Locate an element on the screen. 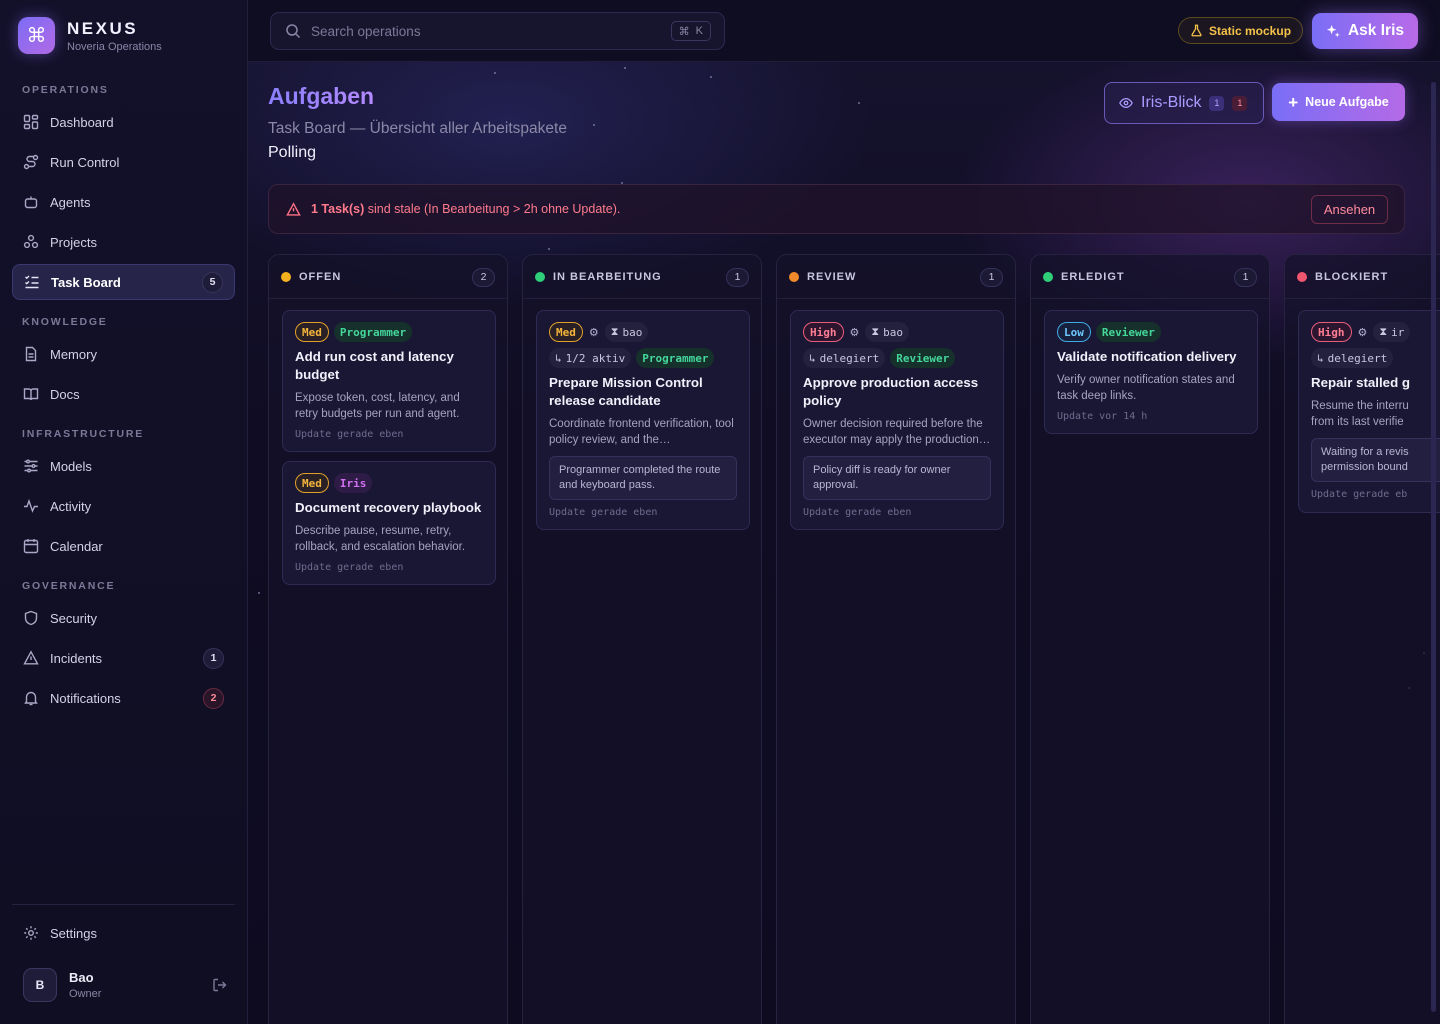 Image resolution: width=1440 pixels, height=1024 pixels. sidebar-item-run-control: Run Control is located at coordinates (123, 162).